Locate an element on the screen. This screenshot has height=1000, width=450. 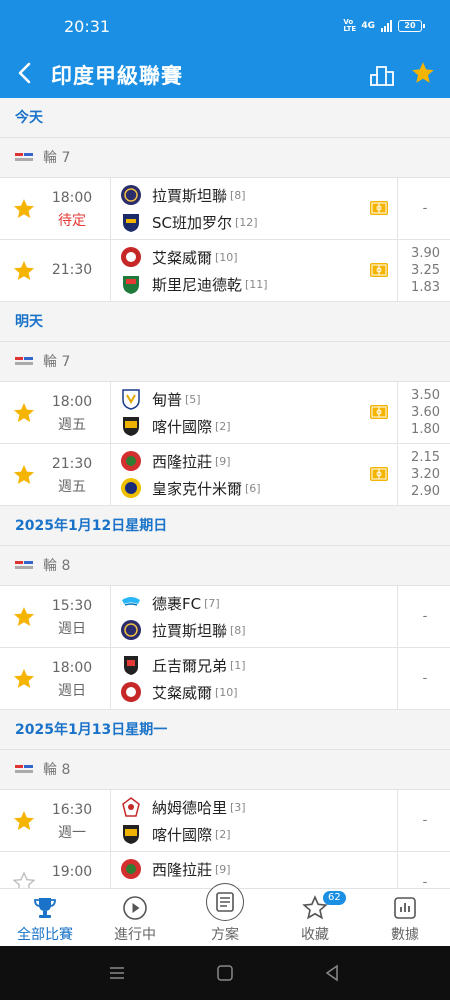
system-icons: Vo LTE 4G 20 is located at coordinates (384, 25).